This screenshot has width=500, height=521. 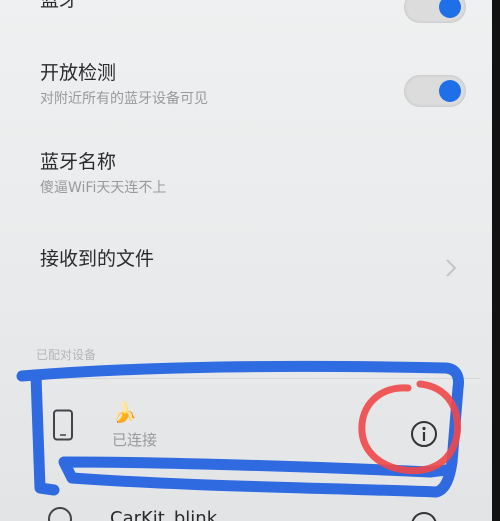 I want to click on device-icon, so click(x=60, y=514).